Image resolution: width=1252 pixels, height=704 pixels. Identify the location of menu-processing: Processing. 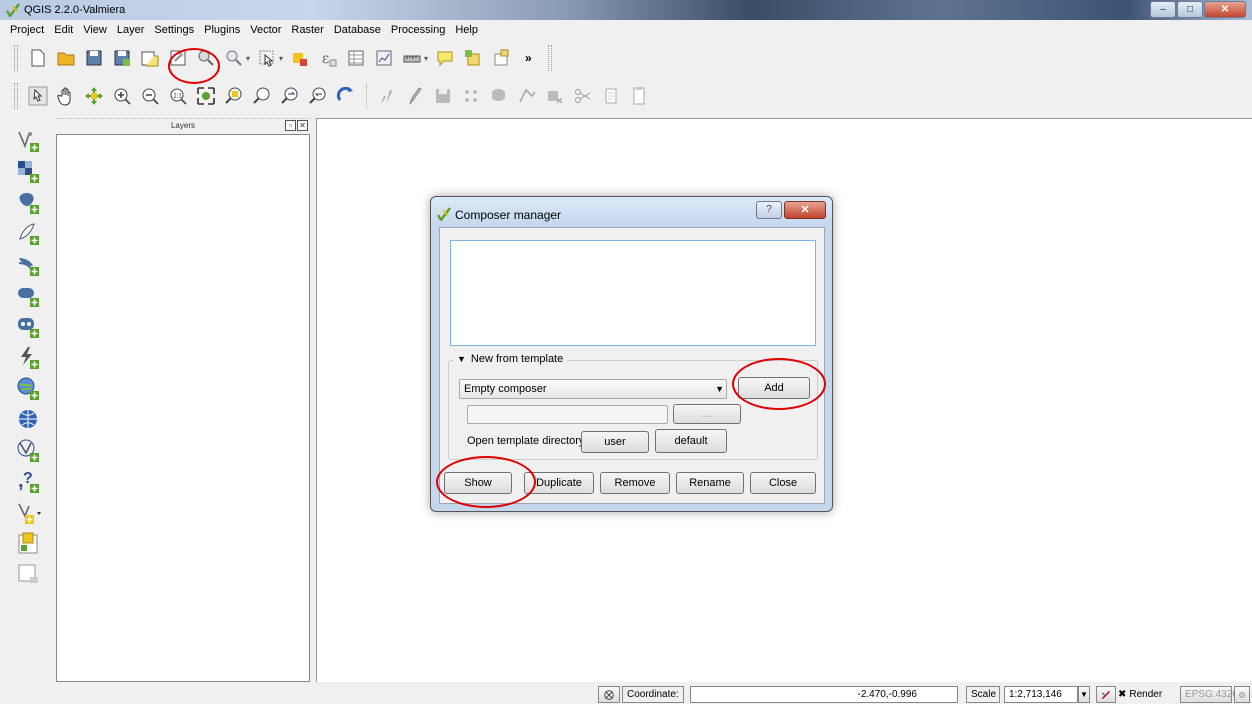
(418, 30).